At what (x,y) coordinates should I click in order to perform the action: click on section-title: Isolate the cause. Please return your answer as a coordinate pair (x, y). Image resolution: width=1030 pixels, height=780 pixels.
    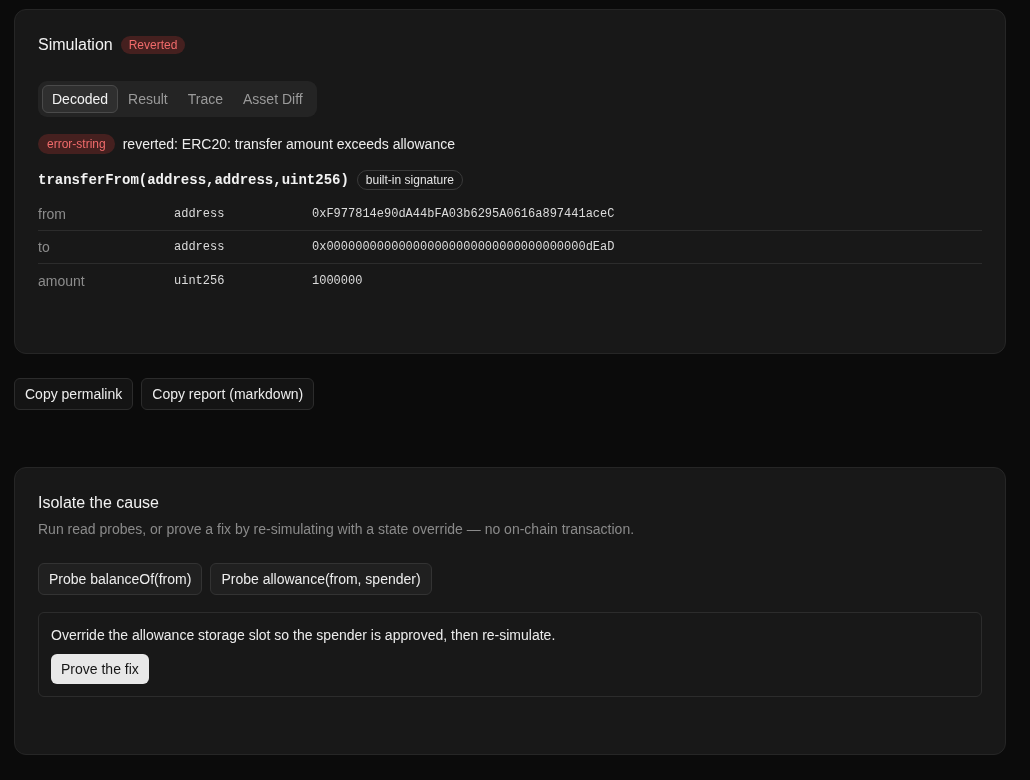
    Looking at the image, I should click on (99, 503).